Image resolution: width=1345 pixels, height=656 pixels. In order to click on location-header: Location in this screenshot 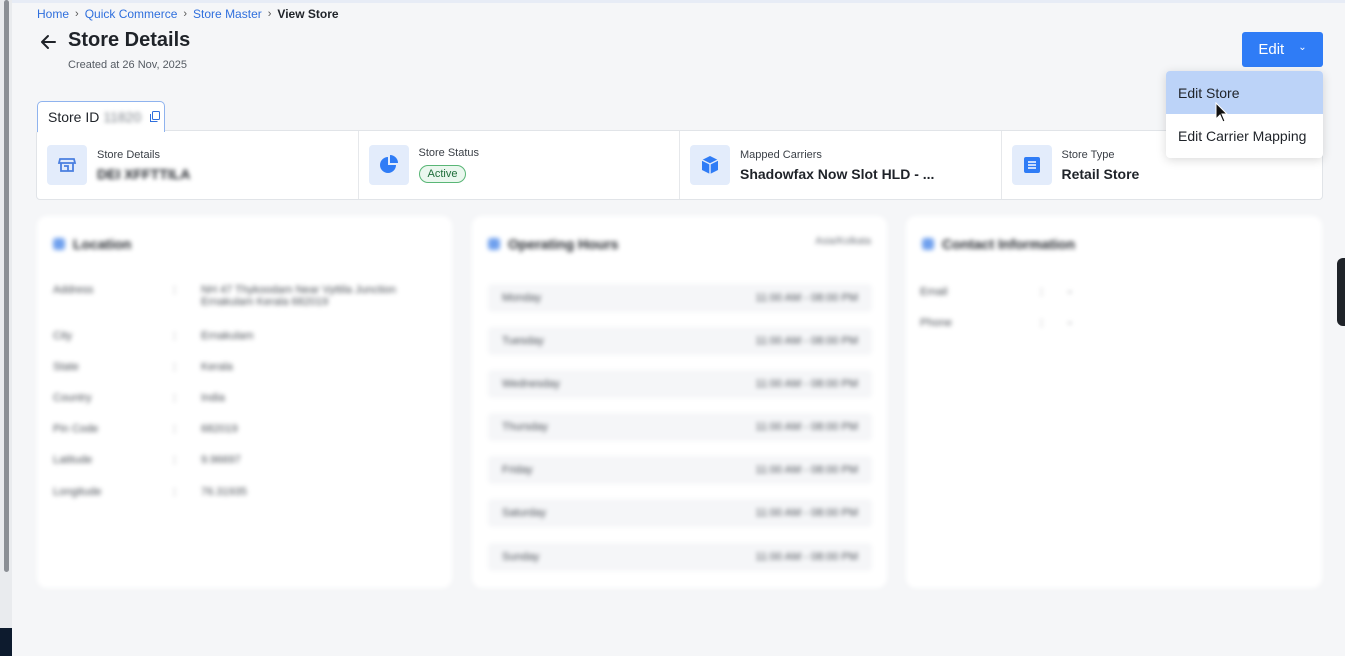, I will do `click(92, 244)`.